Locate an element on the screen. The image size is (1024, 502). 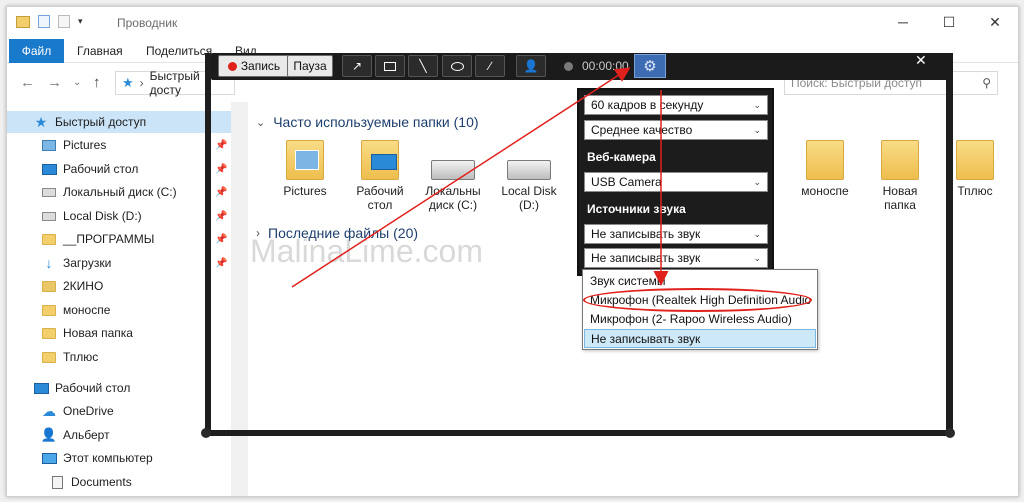
recent-locations-chevron-icon: ⌄ is located at coordinates (77, 82).